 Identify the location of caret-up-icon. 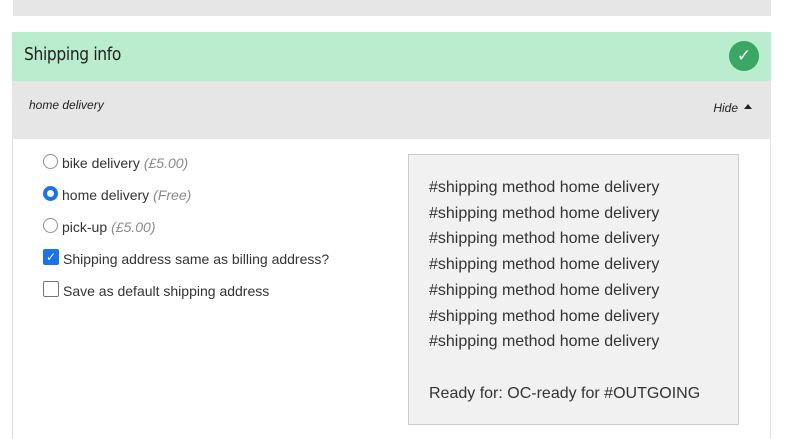
(748, 106).